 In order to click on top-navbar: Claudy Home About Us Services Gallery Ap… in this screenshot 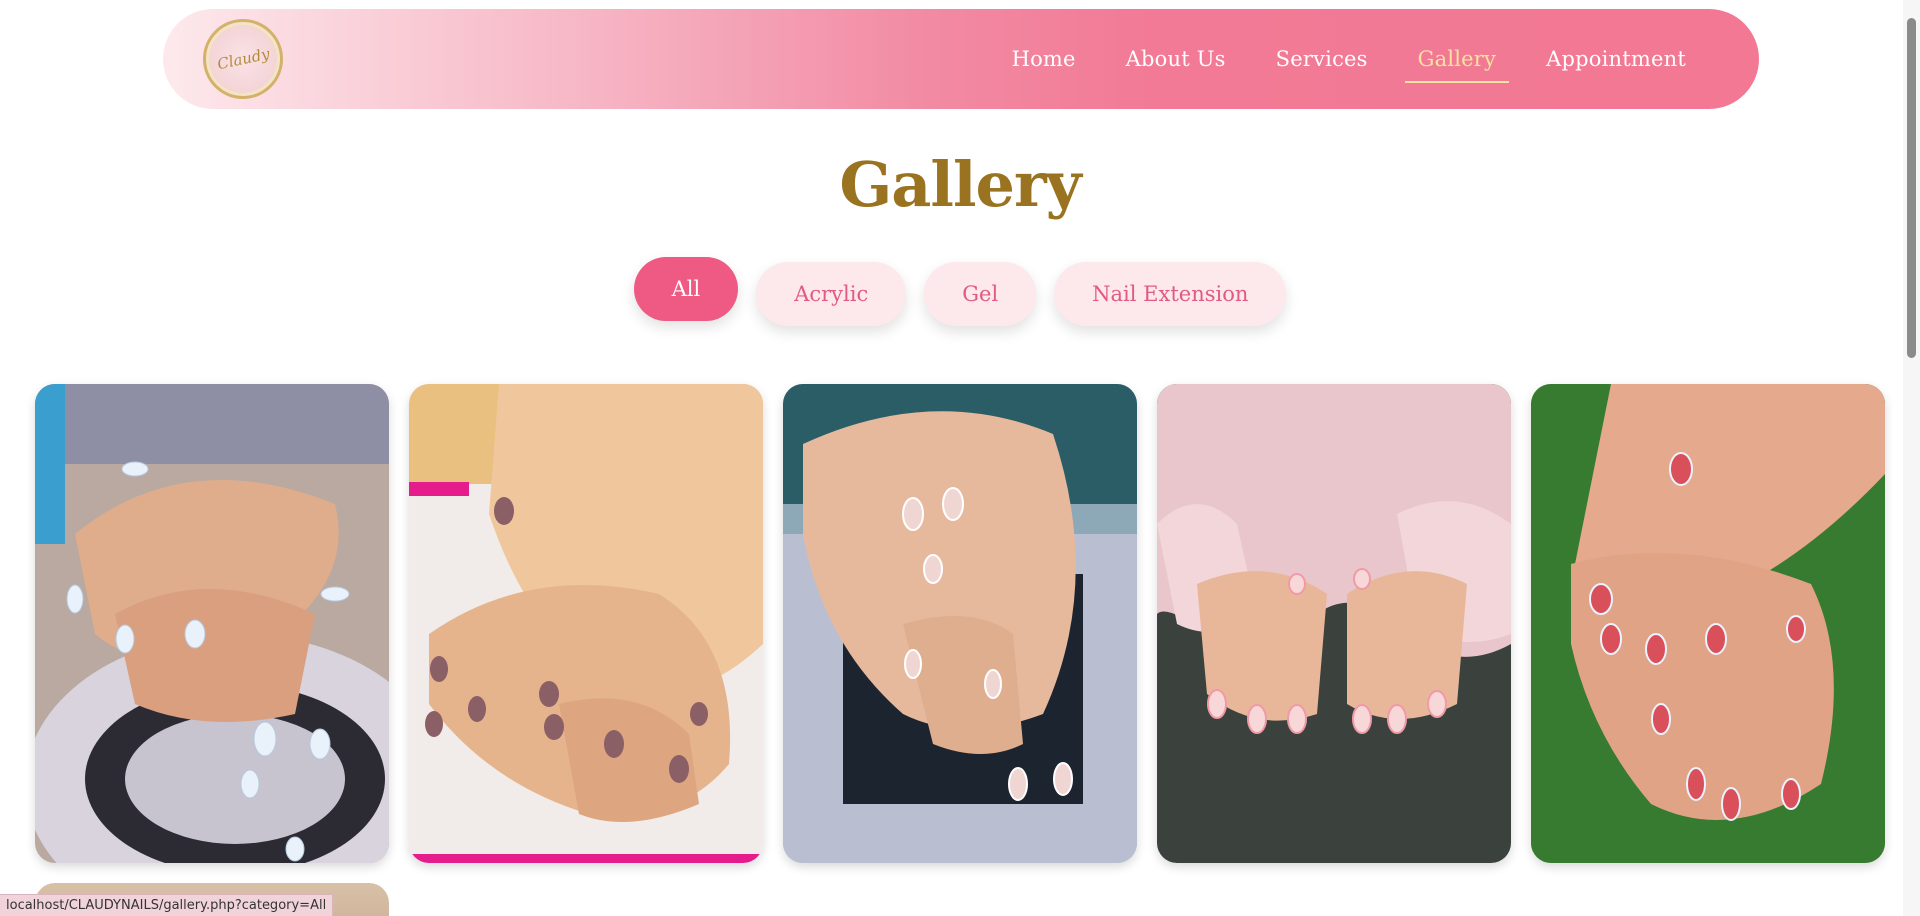, I will do `click(961, 59)`.